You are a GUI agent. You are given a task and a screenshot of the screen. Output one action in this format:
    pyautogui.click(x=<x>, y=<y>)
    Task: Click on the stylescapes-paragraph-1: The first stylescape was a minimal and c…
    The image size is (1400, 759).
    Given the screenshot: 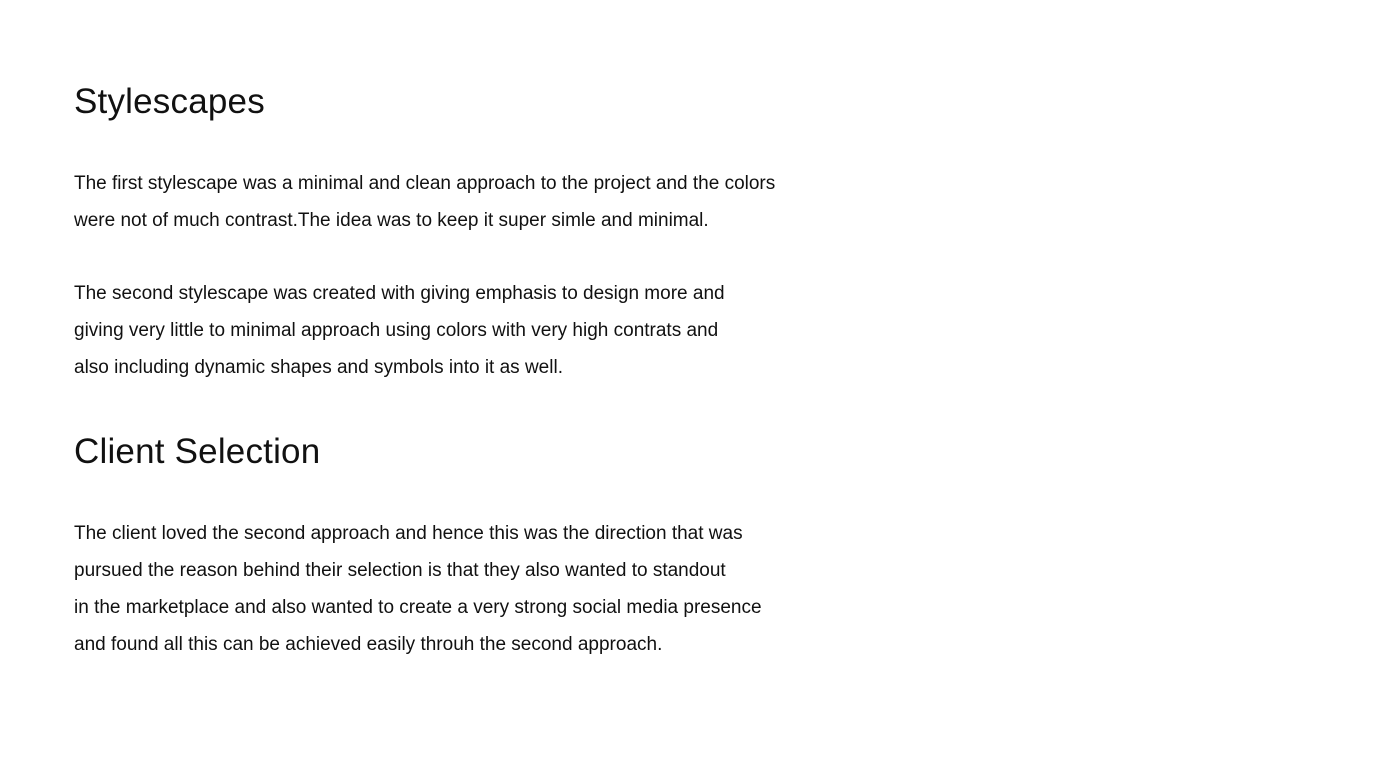 What is the action you would take?
    pyautogui.click(x=424, y=202)
    